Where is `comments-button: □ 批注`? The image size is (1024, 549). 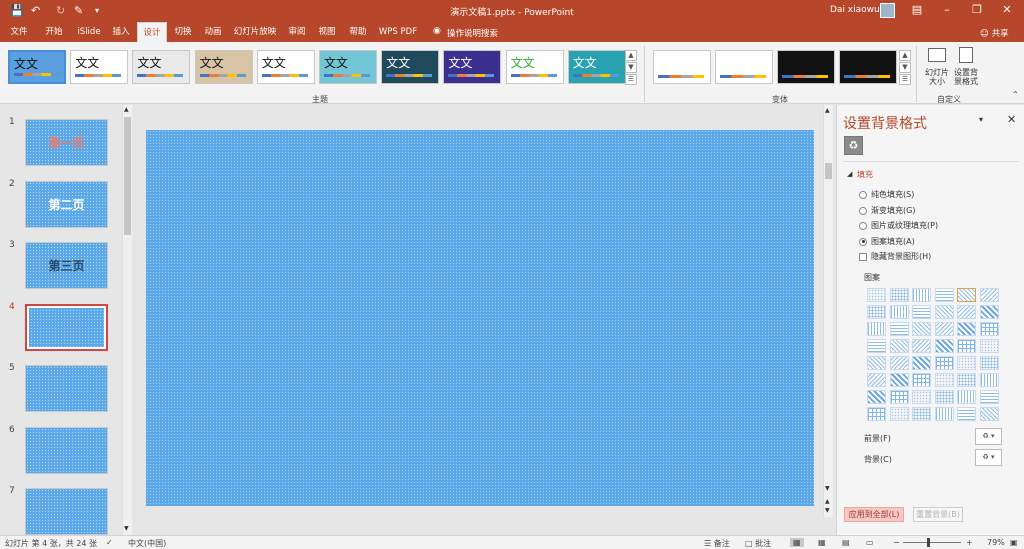 comments-button: □ 批注 is located at coordinates (758, 543).